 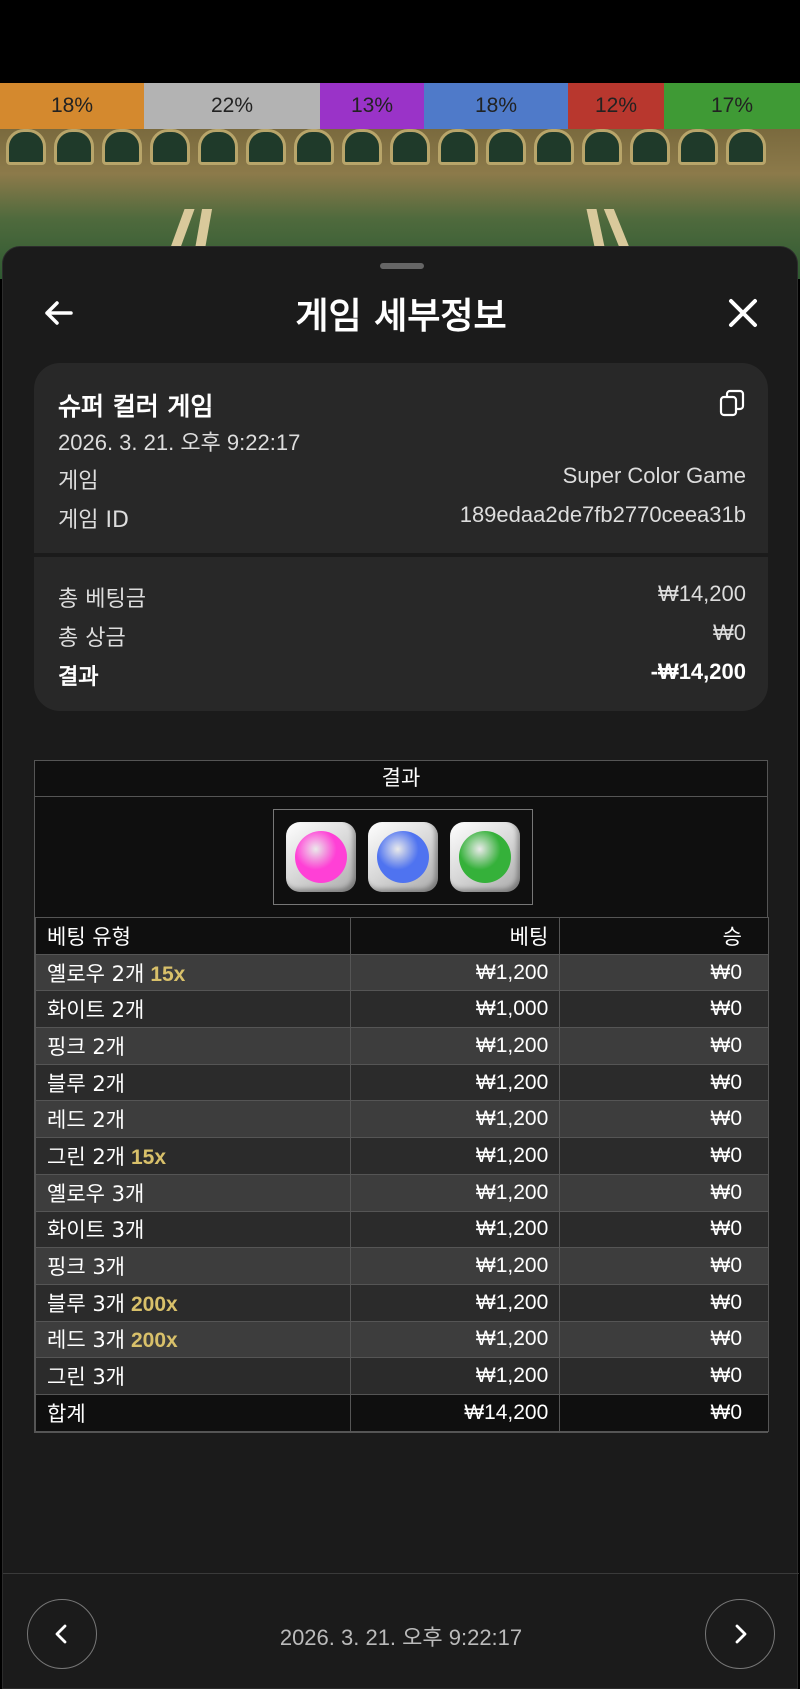 I want to click on bet-type-label: 그린 2개, so click(x=86, y=1156).